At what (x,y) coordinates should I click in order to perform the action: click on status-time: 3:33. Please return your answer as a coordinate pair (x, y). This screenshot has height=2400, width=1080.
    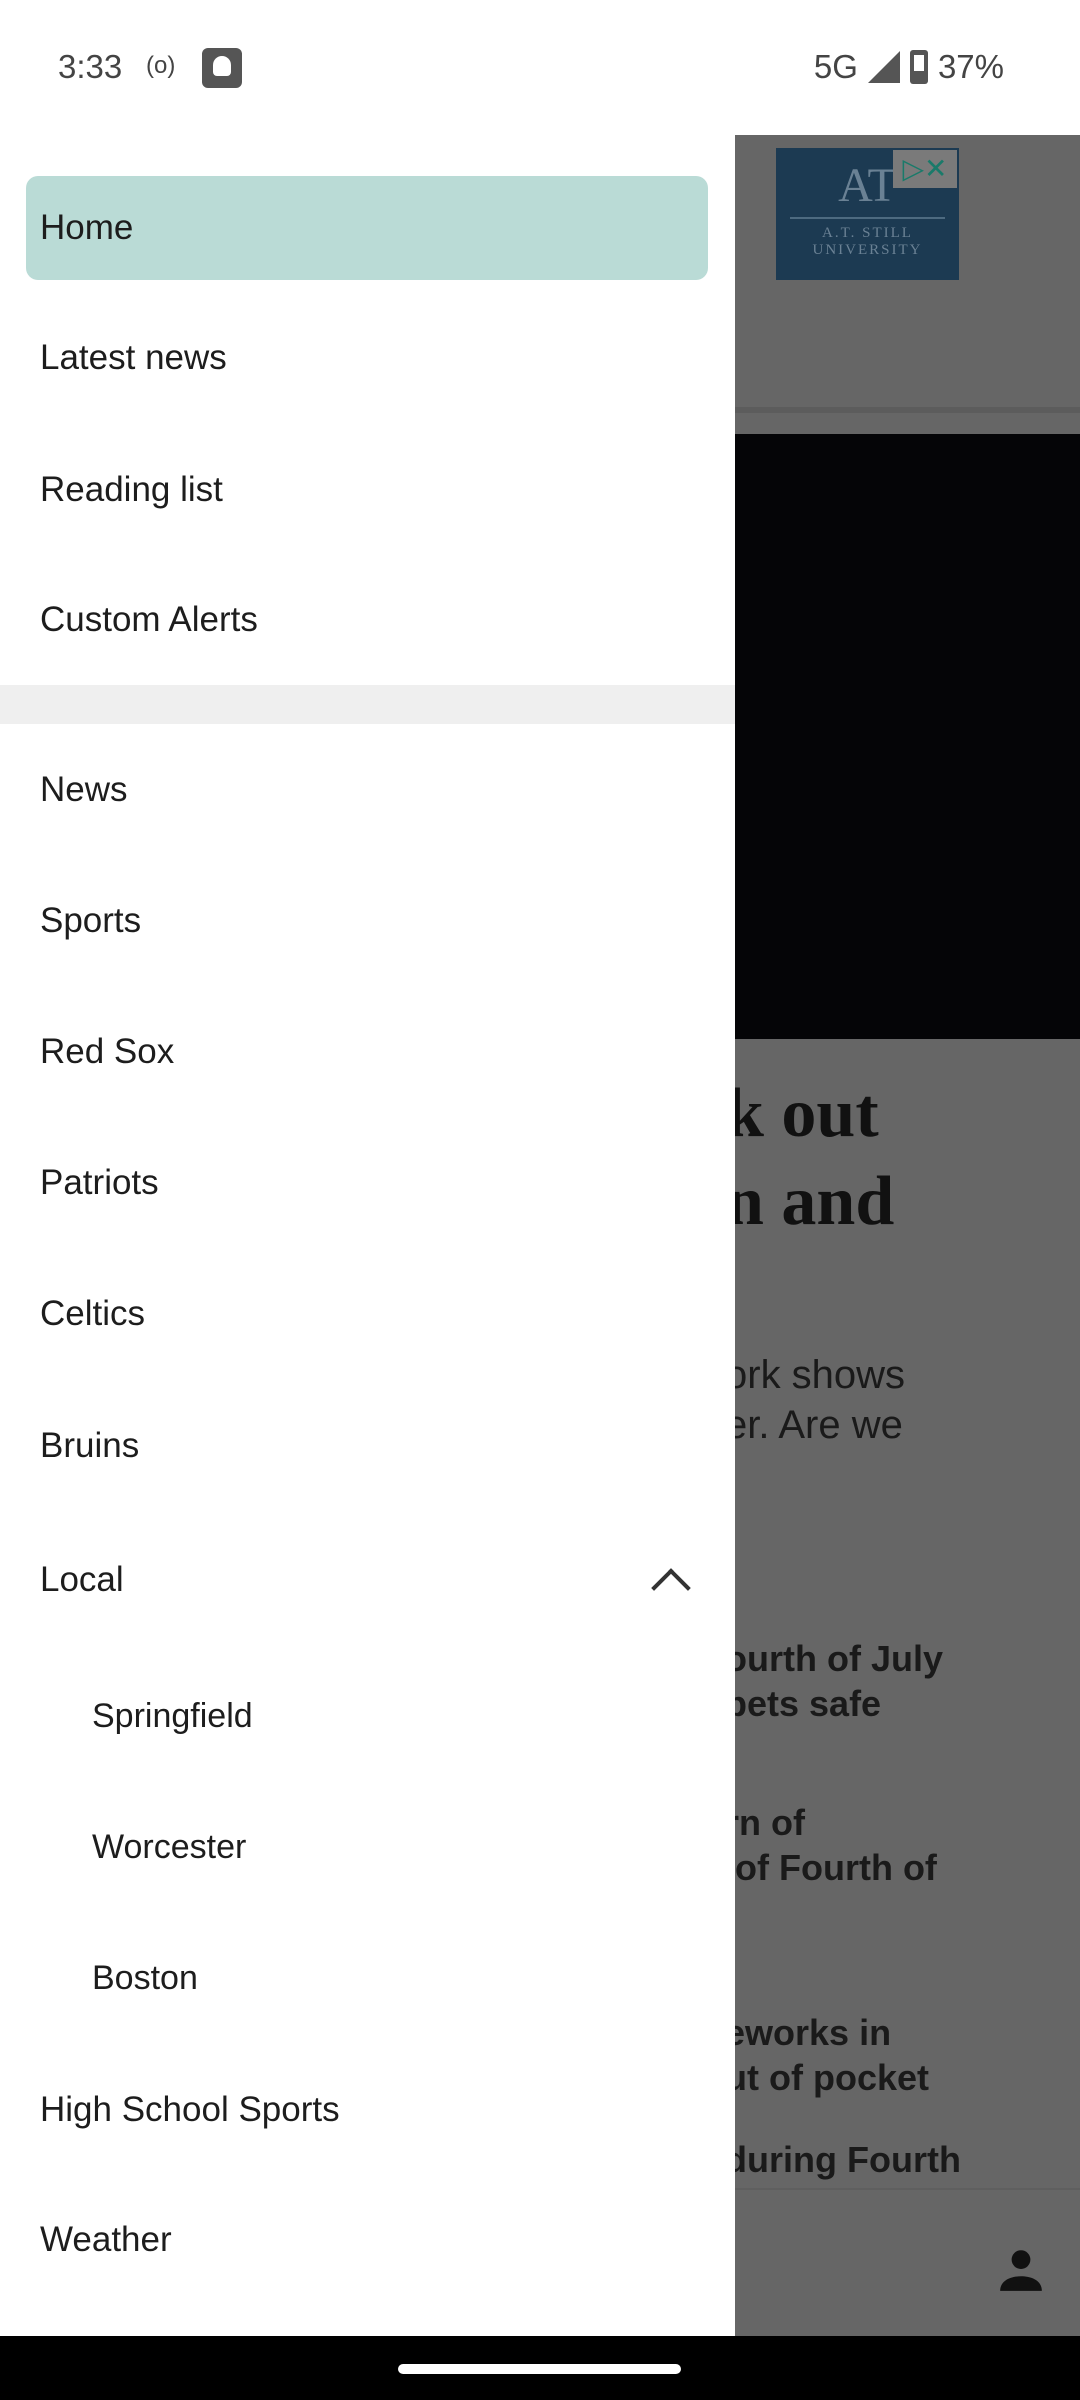
    Looking at the image, I should click on (90, 66).